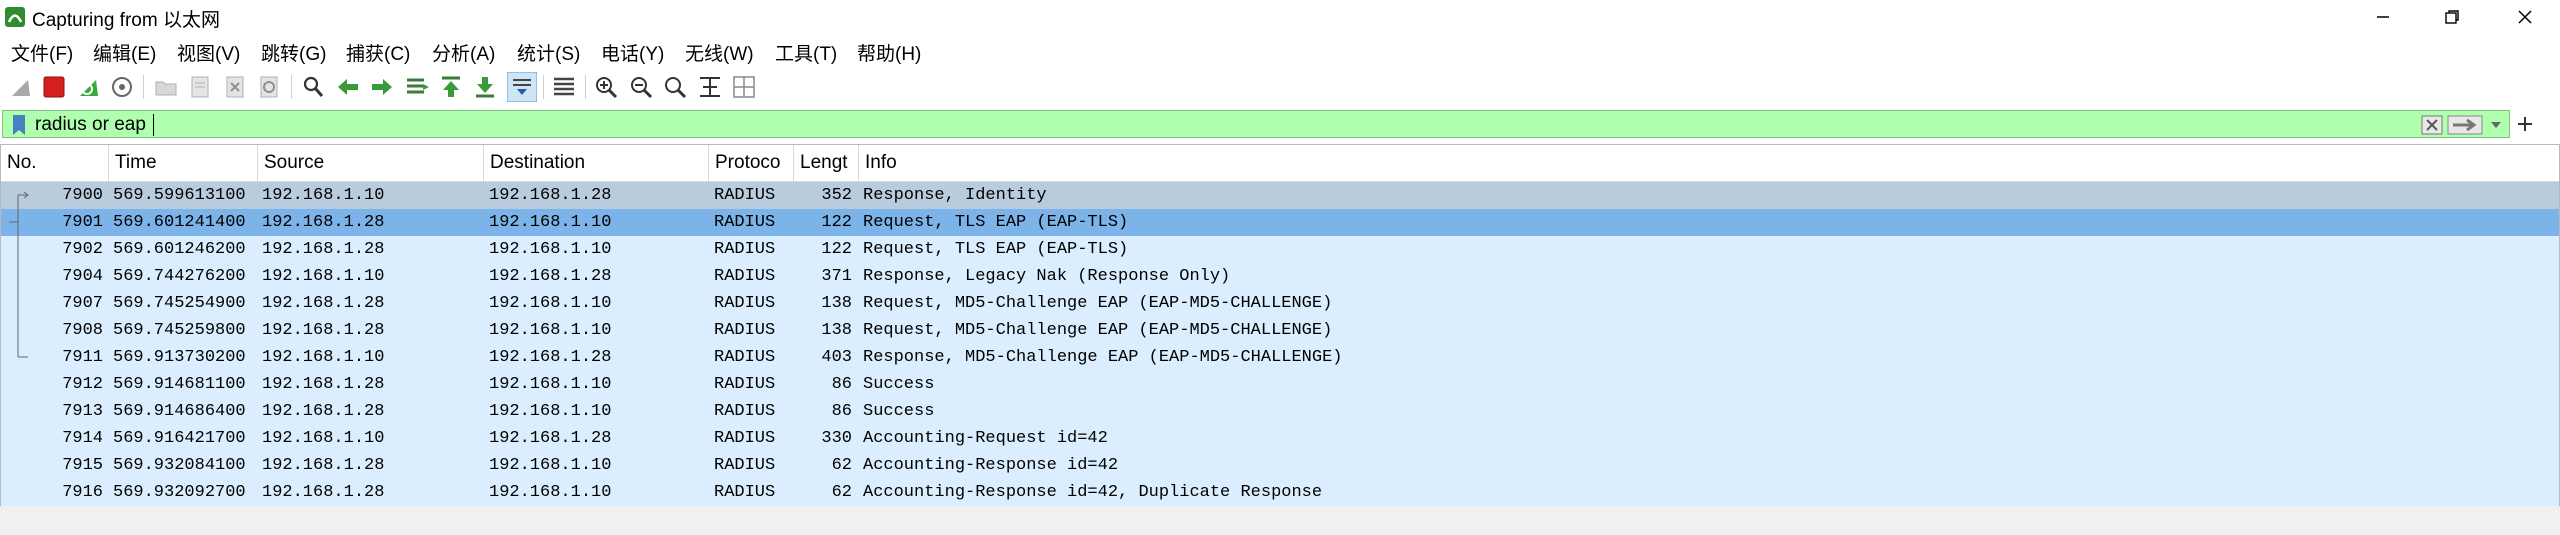 This screenshot has width=2560, height=535. Describe the element at coordinates (153, 125) in the screenshot. I see `text-caret` at that location.